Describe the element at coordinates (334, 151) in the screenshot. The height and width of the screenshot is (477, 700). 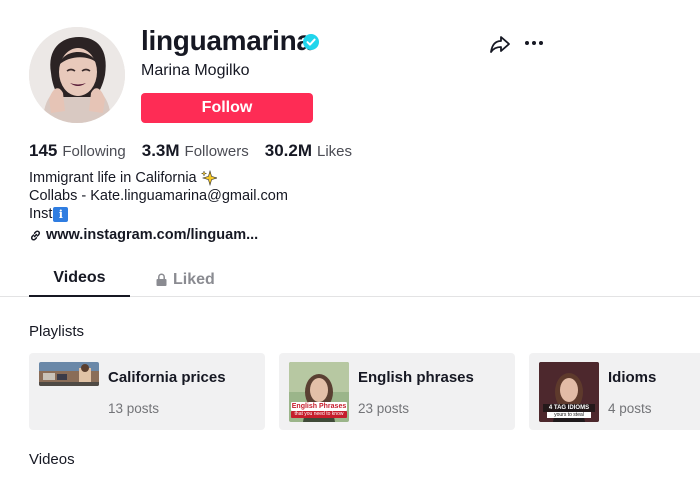
I see `stat-label: Likes` at that location.